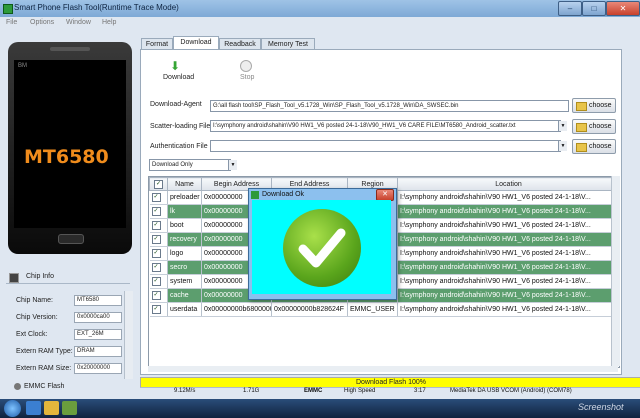 This screenshot has height=418, width=640. I want to click on dialog-title: Download Ok, so click(283, 194).